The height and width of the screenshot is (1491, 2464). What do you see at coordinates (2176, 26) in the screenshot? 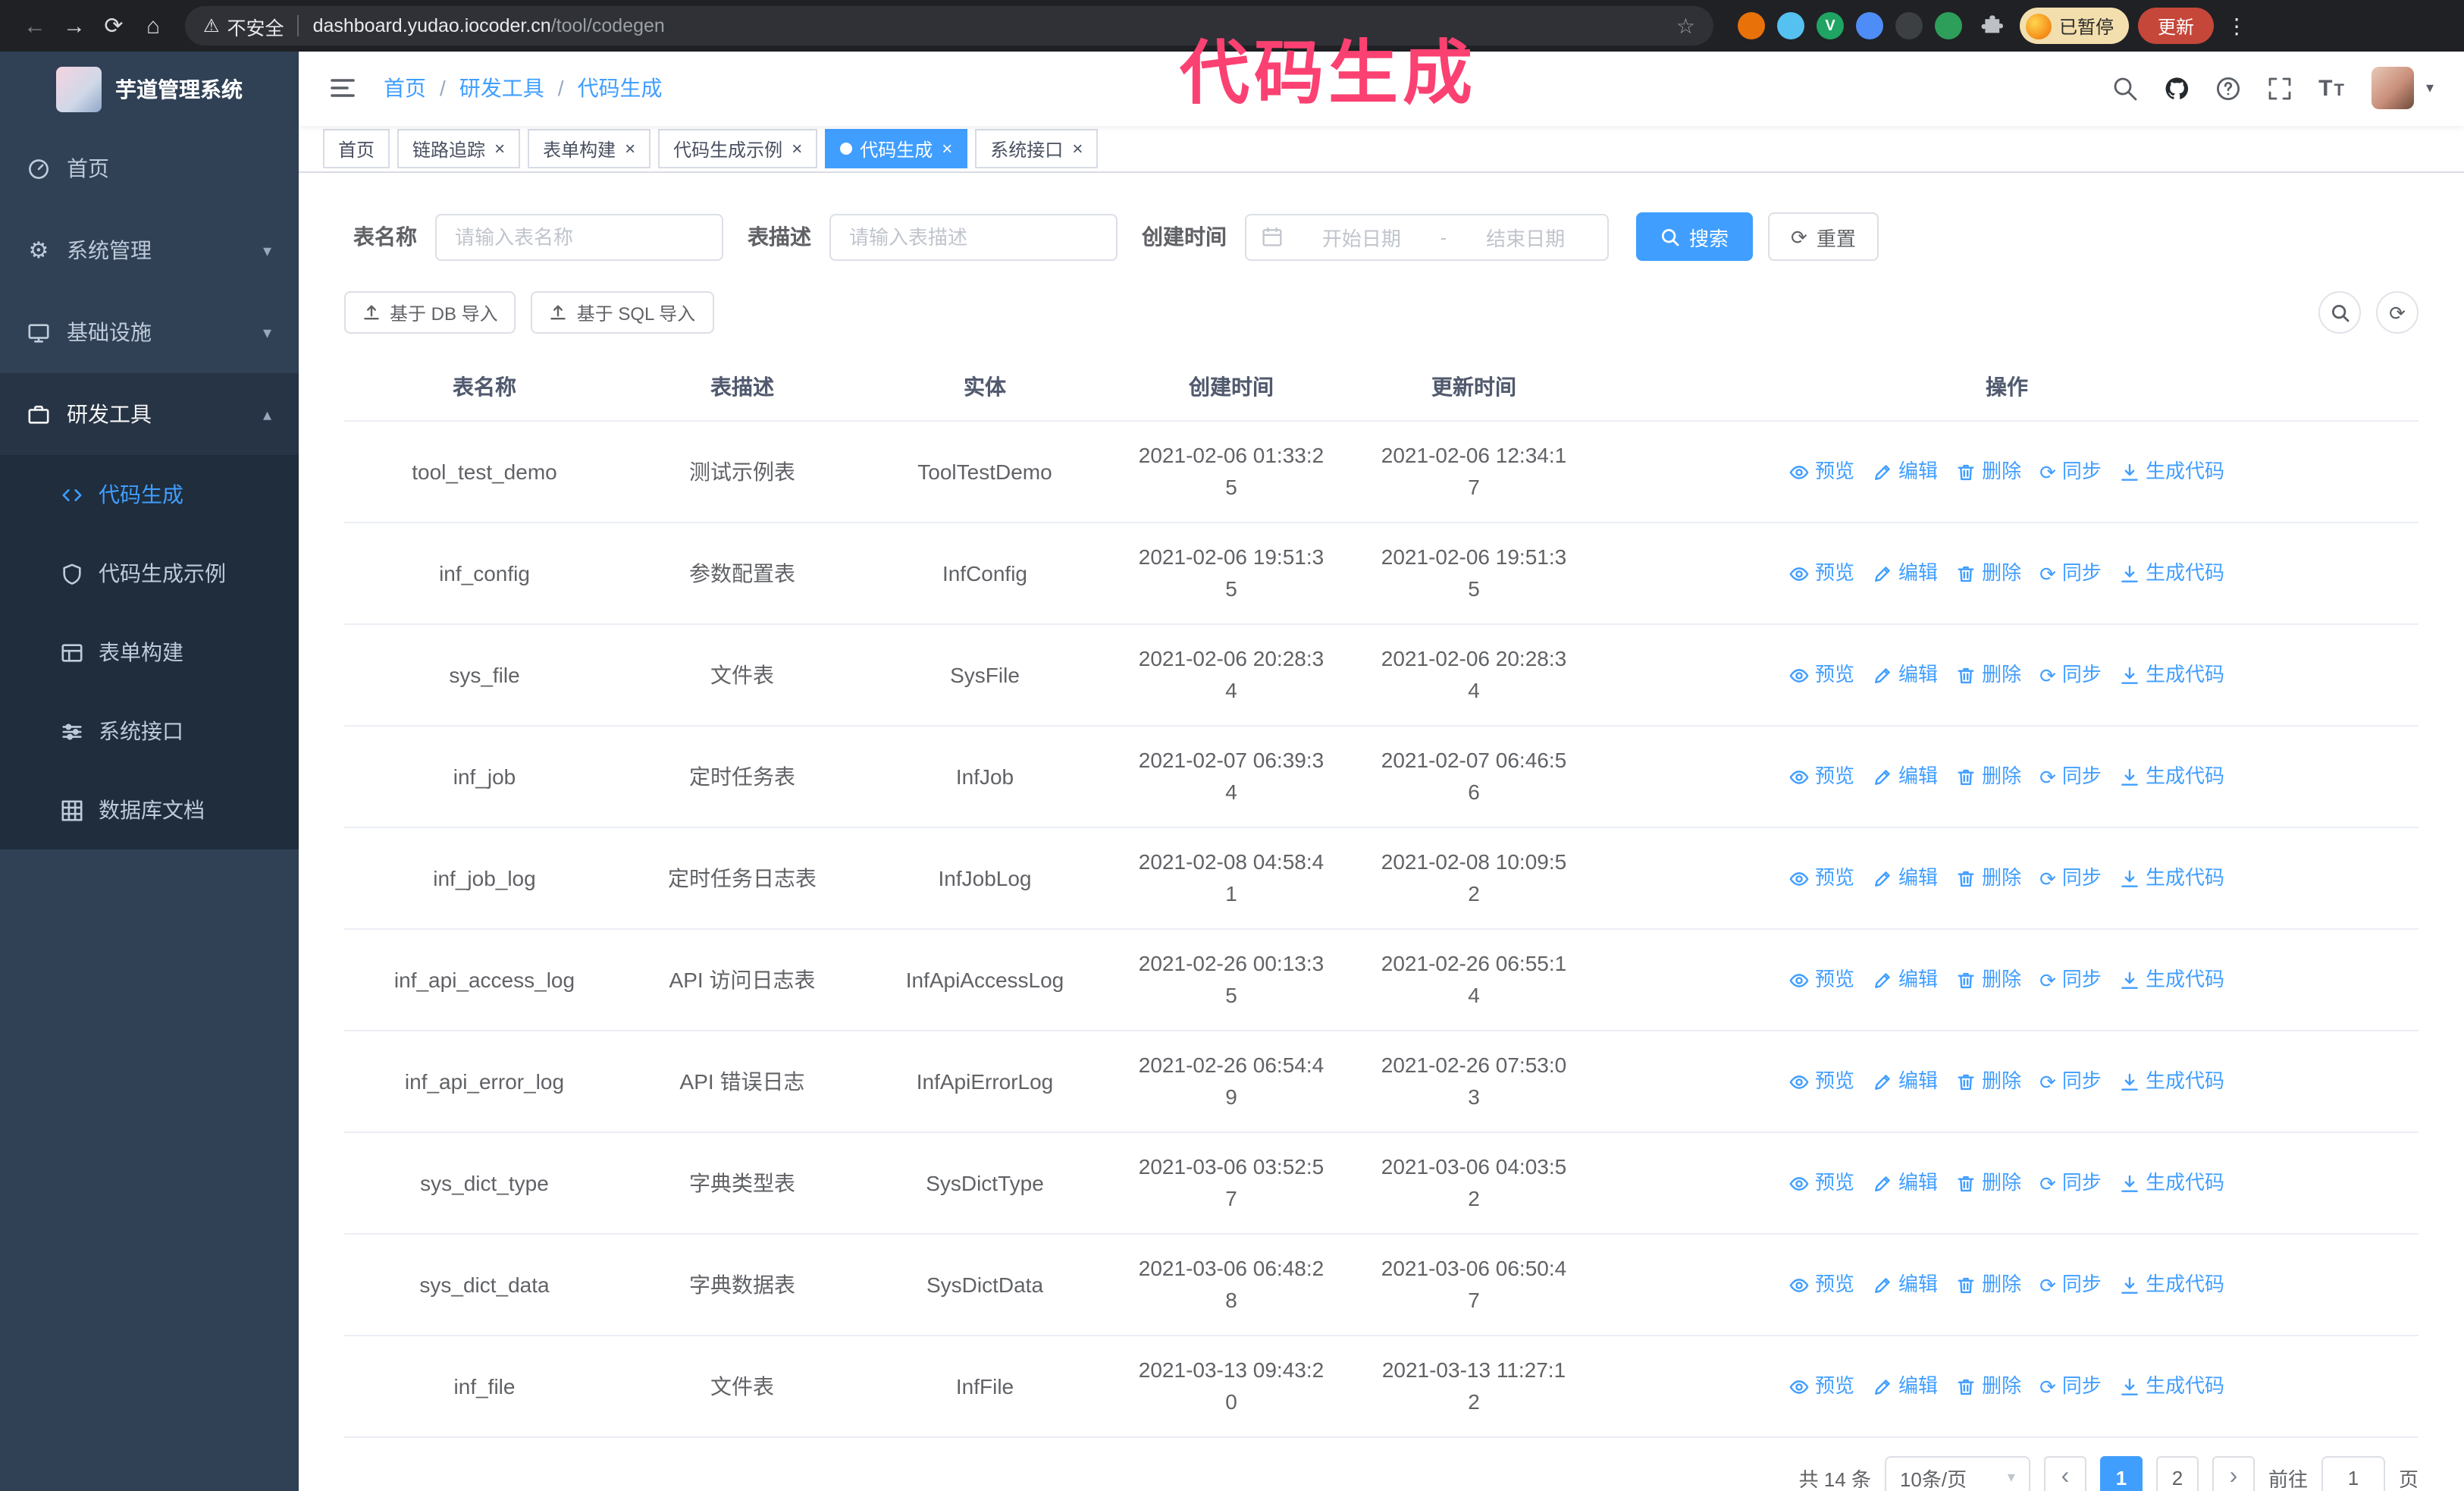
I see `browser-update-button: 更新` at bounding box center [2176, 26].